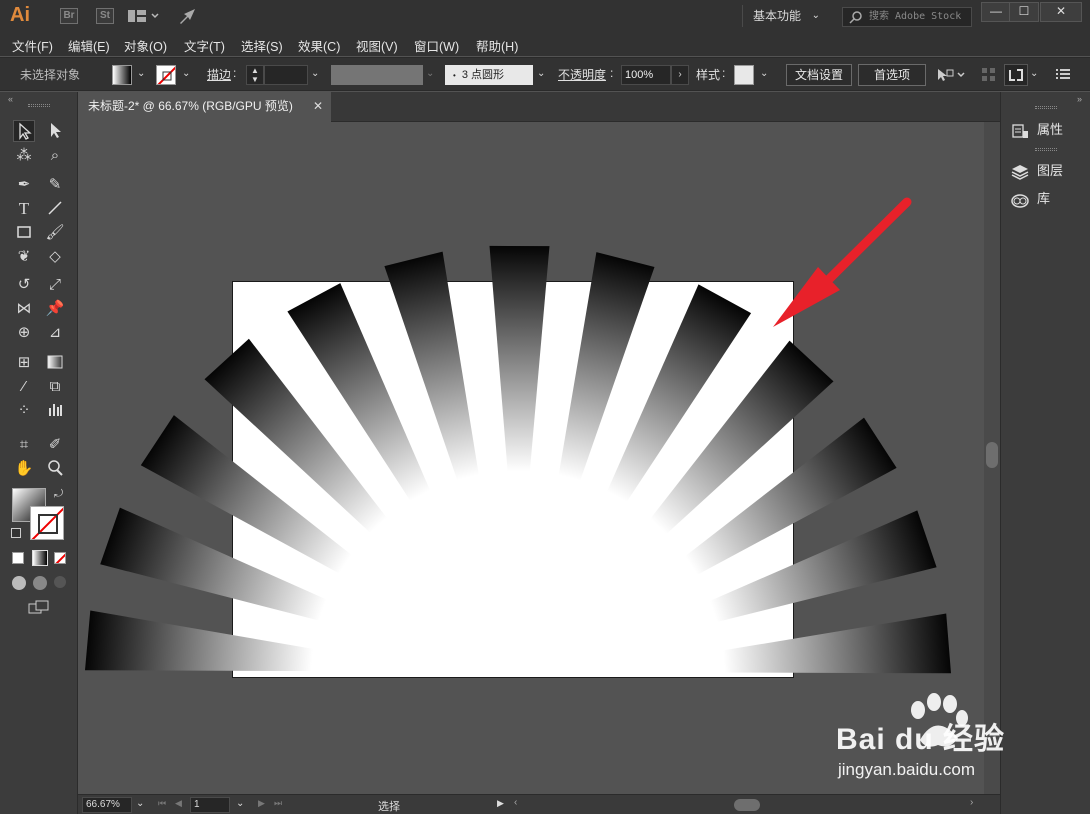 The image size is (1090, 814). I want to click on brush-dropdown-icon: ⌄, so click(541, 73).